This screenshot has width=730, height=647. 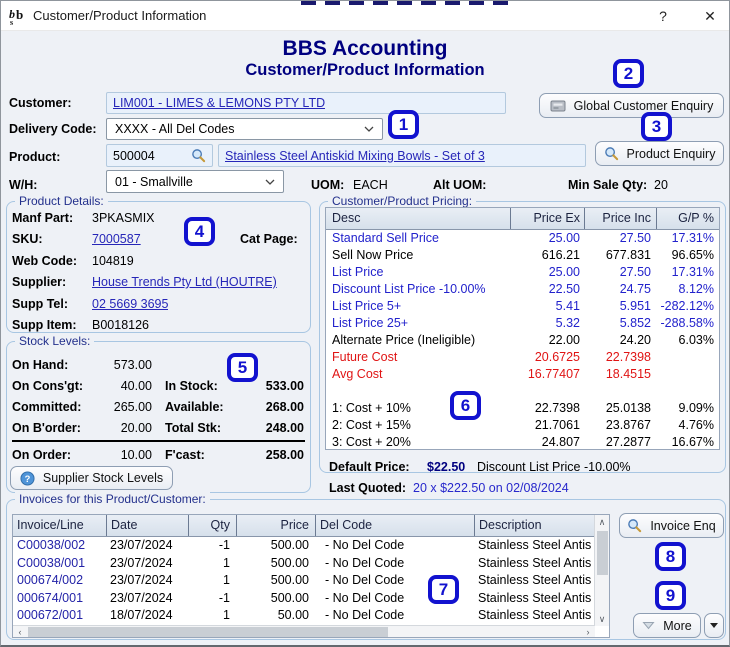 What do you see at coordinates (284, 407) in the screenshot?
I see `available-value: 268.00` at bounding box center [284, 407].